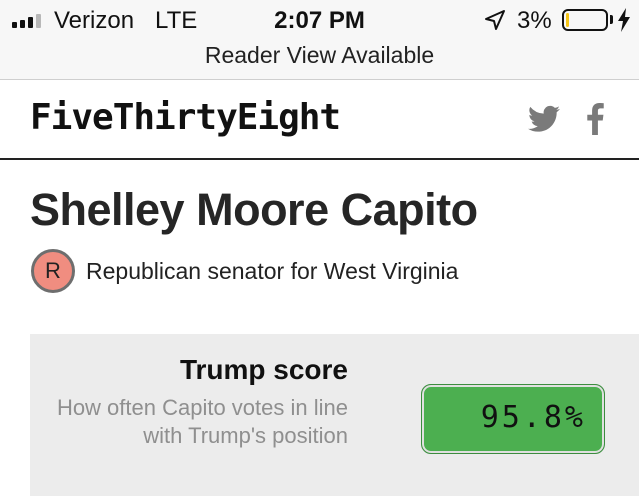  I want to click on score-badge: 95.8%, so click(513, 419).